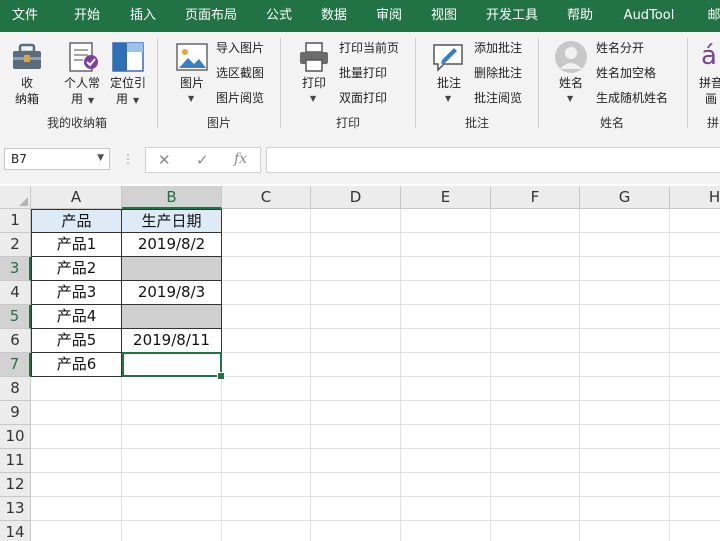  What do you see at coordinates (512, 16) in the screenshot?
I see `tab-developer: 开发工具` at bounding box center [512, 16].